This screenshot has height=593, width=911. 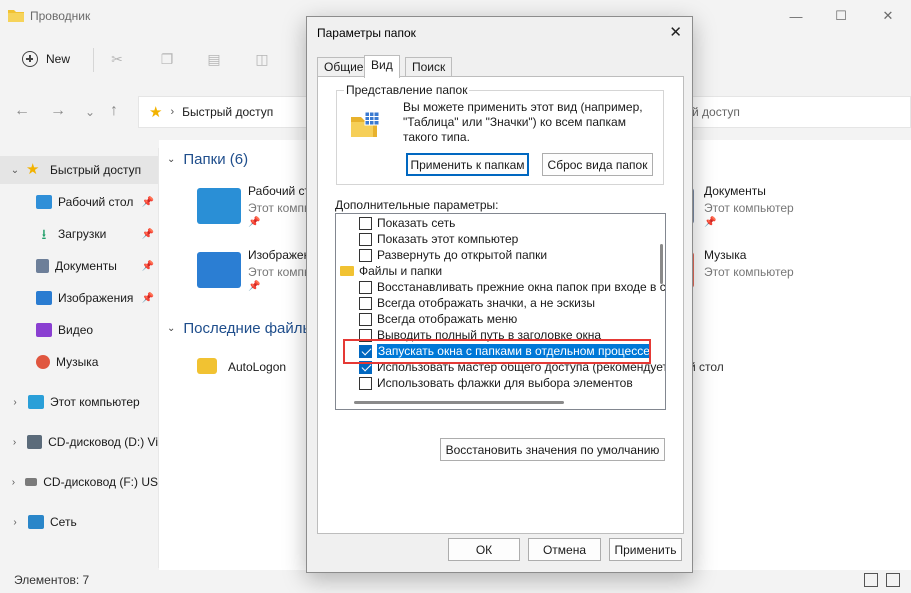 I want to click on maximize-button: ☐, so click(x=841, y=16).